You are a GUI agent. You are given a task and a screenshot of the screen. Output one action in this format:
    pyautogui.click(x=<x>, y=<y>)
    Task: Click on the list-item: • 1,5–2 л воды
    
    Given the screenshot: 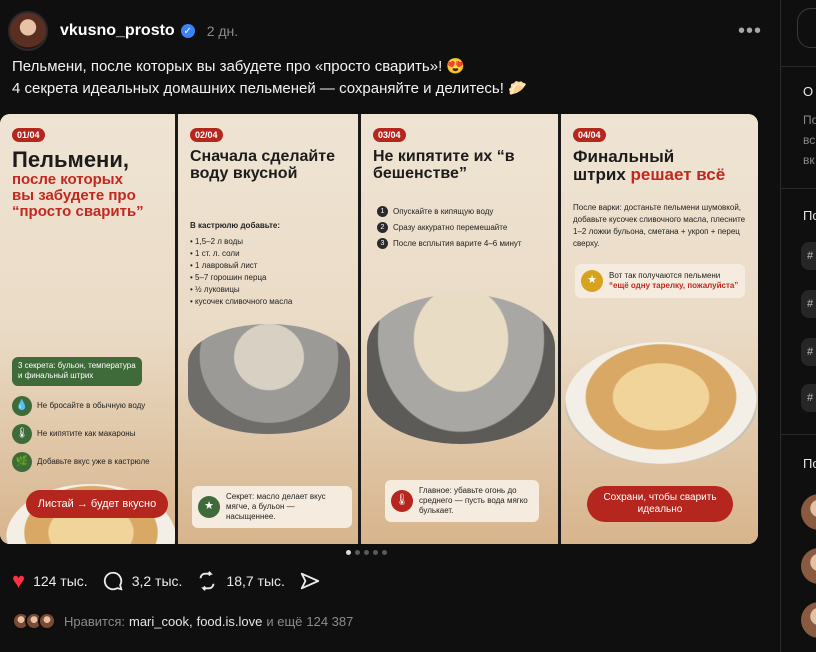 What is the action you would take?
    pyautogui.click(x=217, y=241)
    